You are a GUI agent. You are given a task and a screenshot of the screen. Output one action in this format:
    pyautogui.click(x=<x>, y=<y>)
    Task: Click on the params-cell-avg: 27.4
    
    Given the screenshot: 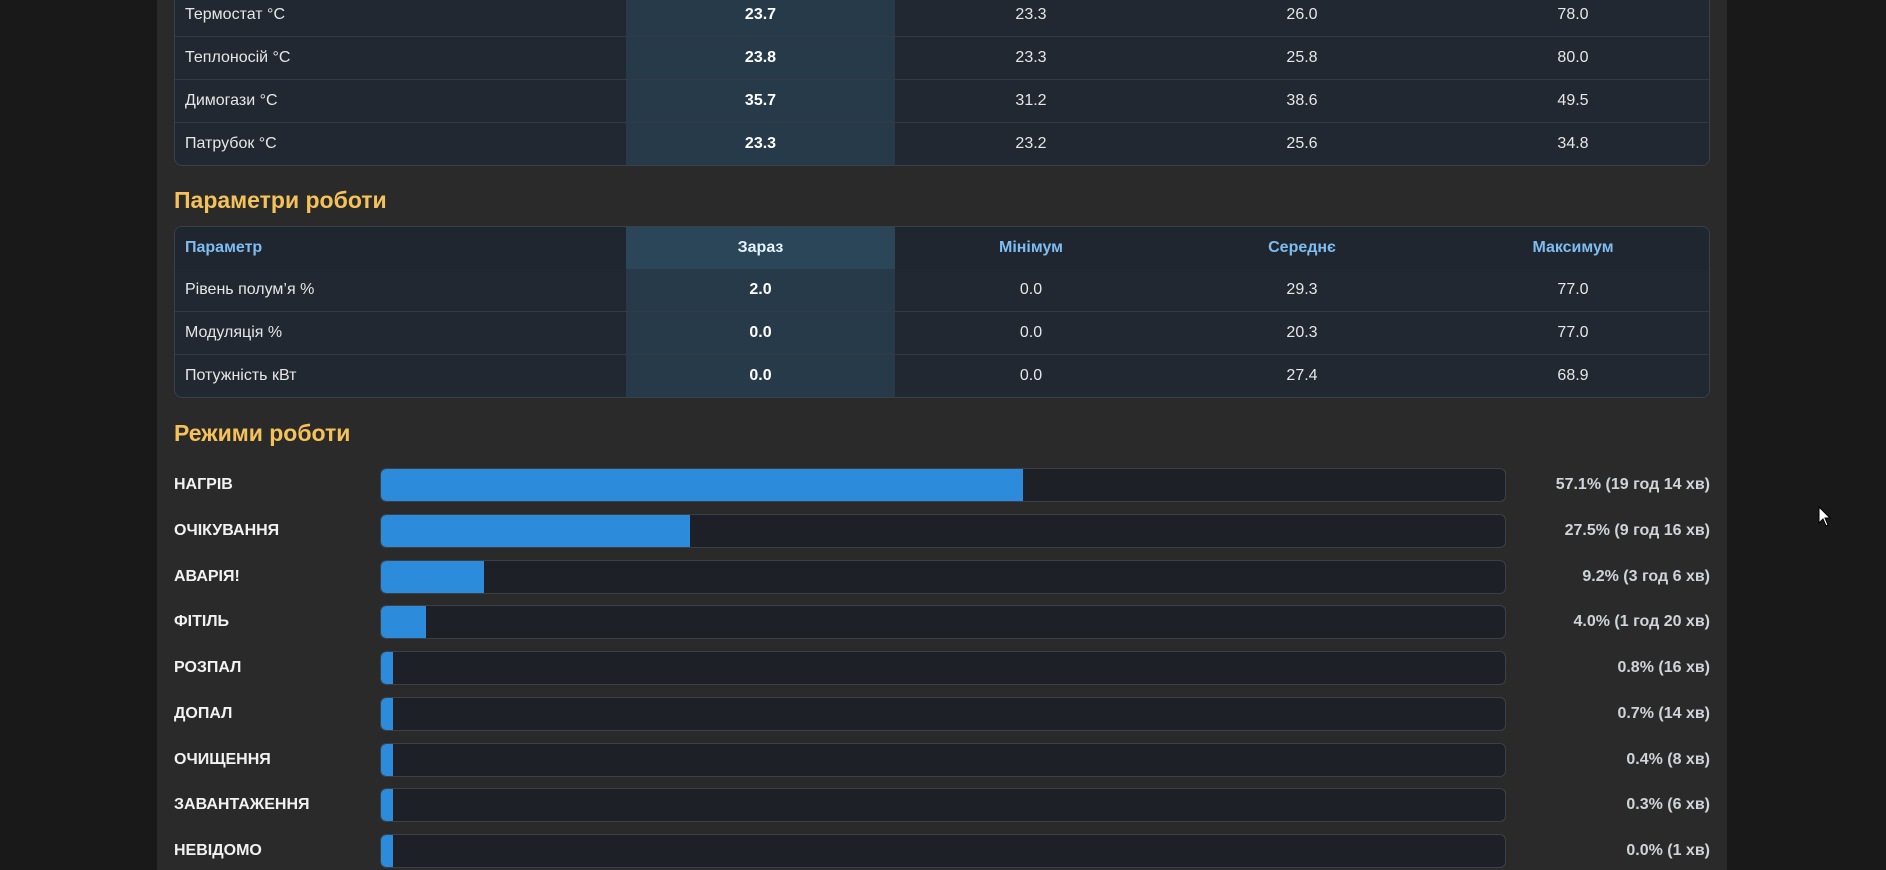 What is the action you would take?
    pyautogui.click(x=1302, y=375)
    